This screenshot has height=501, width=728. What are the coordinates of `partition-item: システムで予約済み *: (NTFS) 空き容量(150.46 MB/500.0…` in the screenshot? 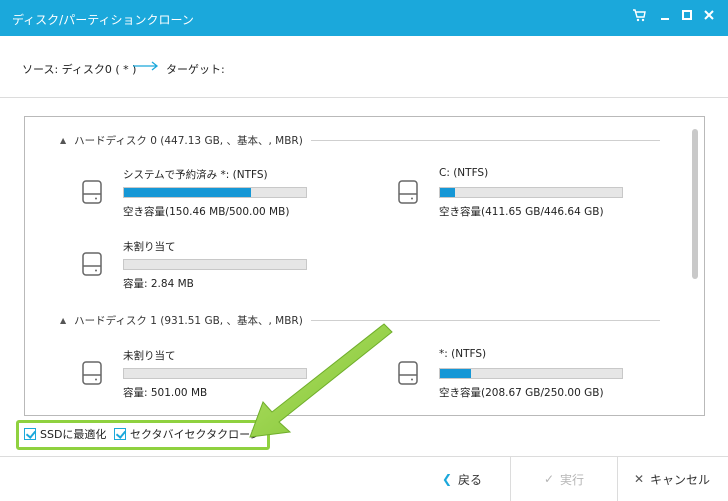 It's located at (211, 197).